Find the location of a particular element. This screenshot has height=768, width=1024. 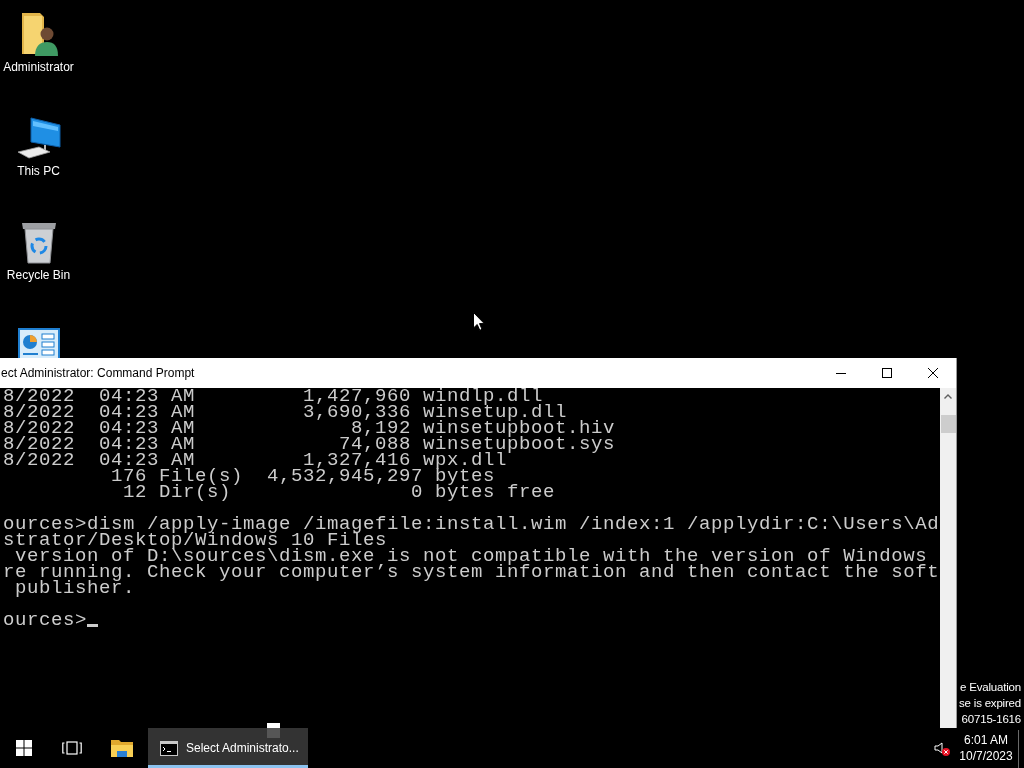

console-line: ources>dism /apply-image /imagefile:install.wim /index:1 /applydir:C:\Users\Ad is located at coordinates (471, 524).